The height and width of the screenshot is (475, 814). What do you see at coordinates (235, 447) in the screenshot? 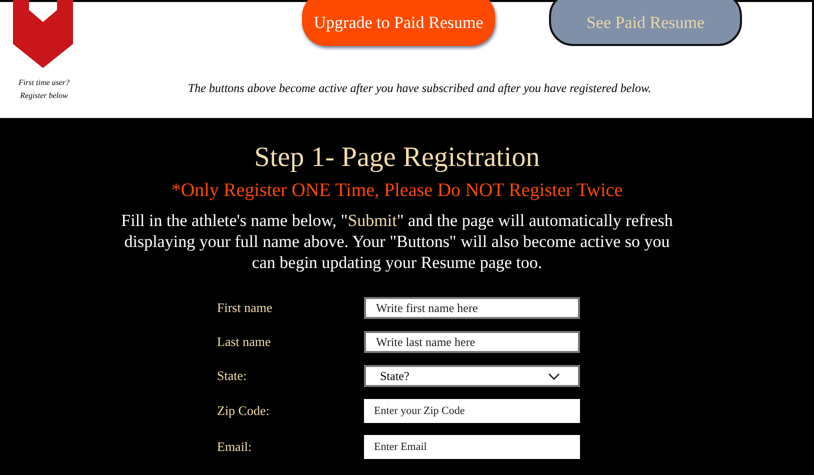
I see `field-label: Email:` at bounding box center [235, 447].